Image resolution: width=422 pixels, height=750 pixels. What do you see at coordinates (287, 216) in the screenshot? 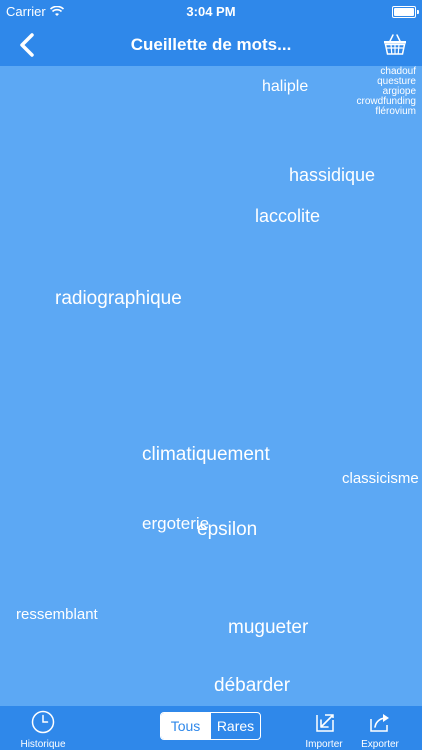
I see `word-laccolite: laccolite` at bounding box center [287, 216].